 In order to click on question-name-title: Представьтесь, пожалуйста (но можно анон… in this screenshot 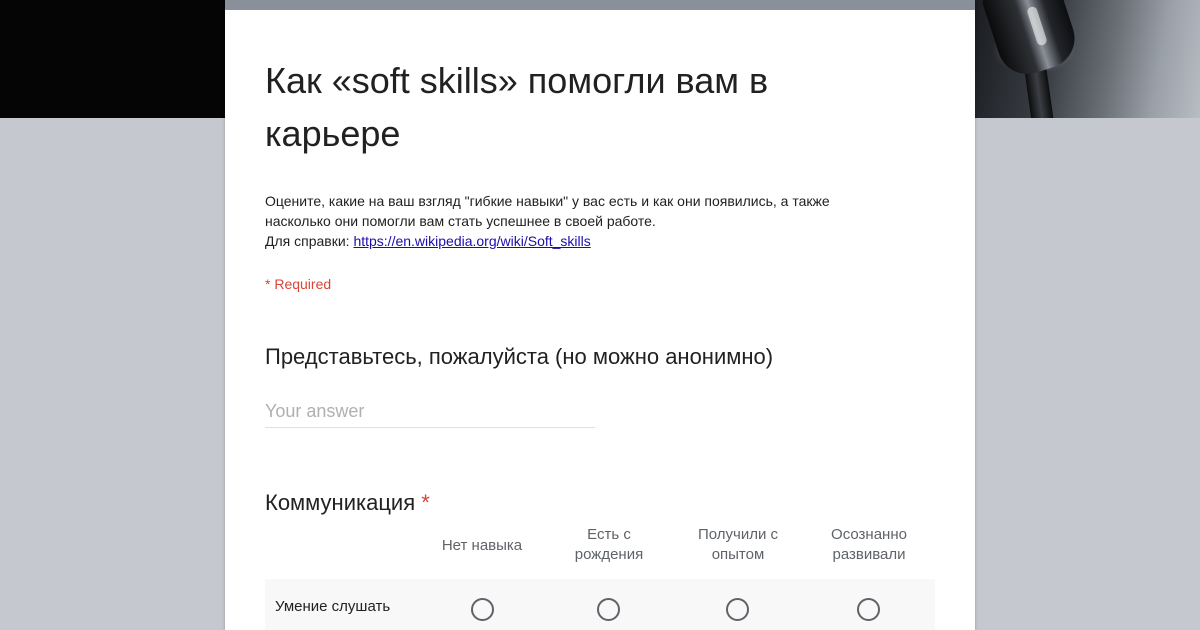, I will do `click(519, 356)`.